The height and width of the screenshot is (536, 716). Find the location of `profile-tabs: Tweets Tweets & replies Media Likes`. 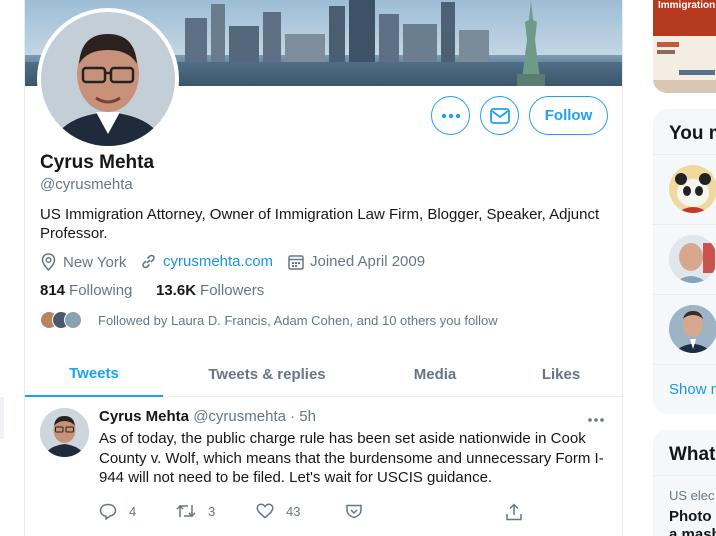

profile-tabs: Tweets Tweets & replies Media Likes is located at coordinates (323, 374).